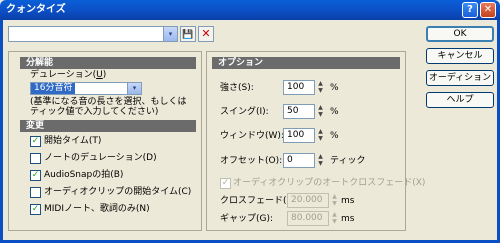 The image size is (500, 243). What do you see at coordinates (299, 135) in the screenshot?
I see `window-input: 100` at bounding box center [299, 135].